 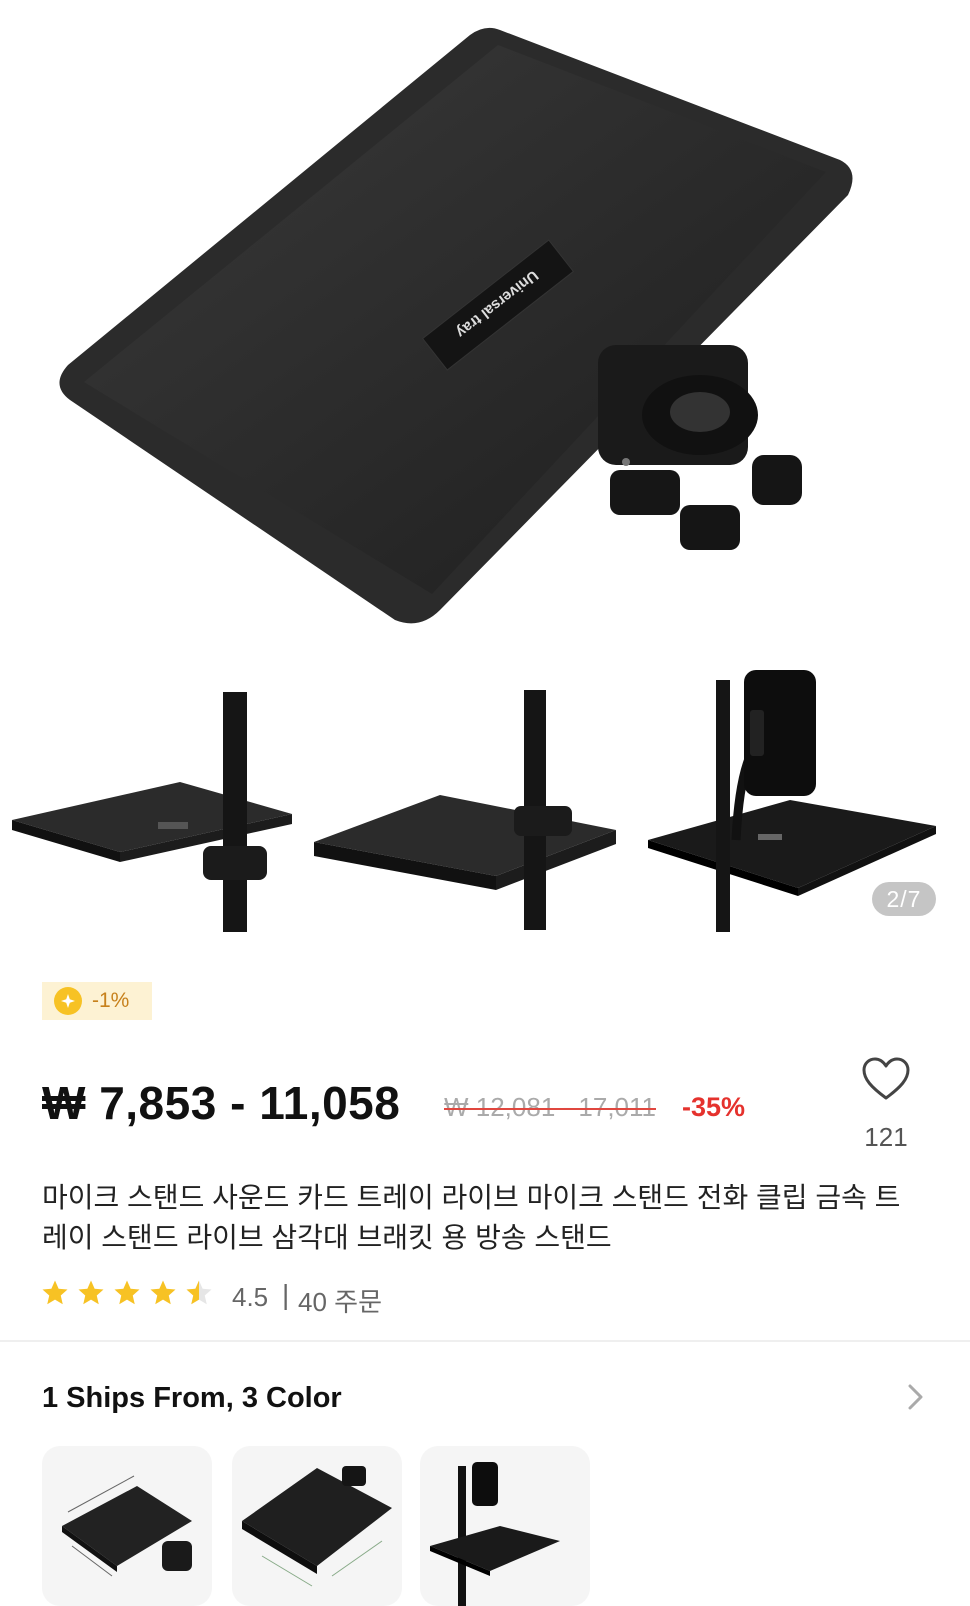 What do you see at coordinates (550, 1107) in the screenshot?
I see `original-price: ₩ 12,081 - 17,011` at bounding box center [550, 1107].